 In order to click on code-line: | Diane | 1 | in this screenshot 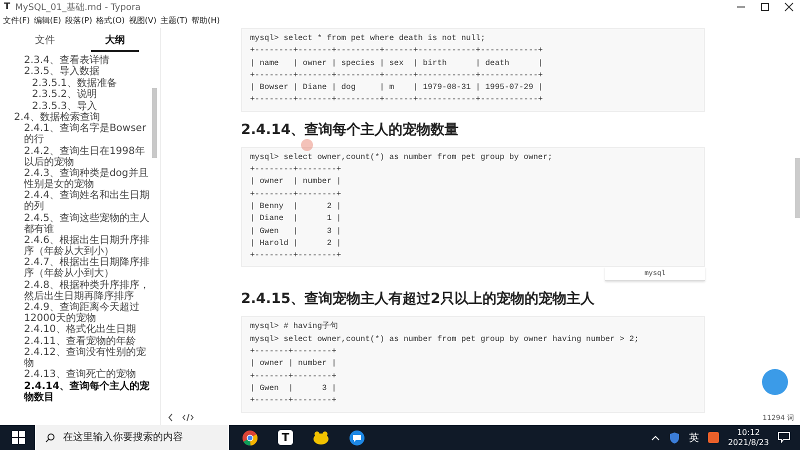, I will do `click(296, 219)`.